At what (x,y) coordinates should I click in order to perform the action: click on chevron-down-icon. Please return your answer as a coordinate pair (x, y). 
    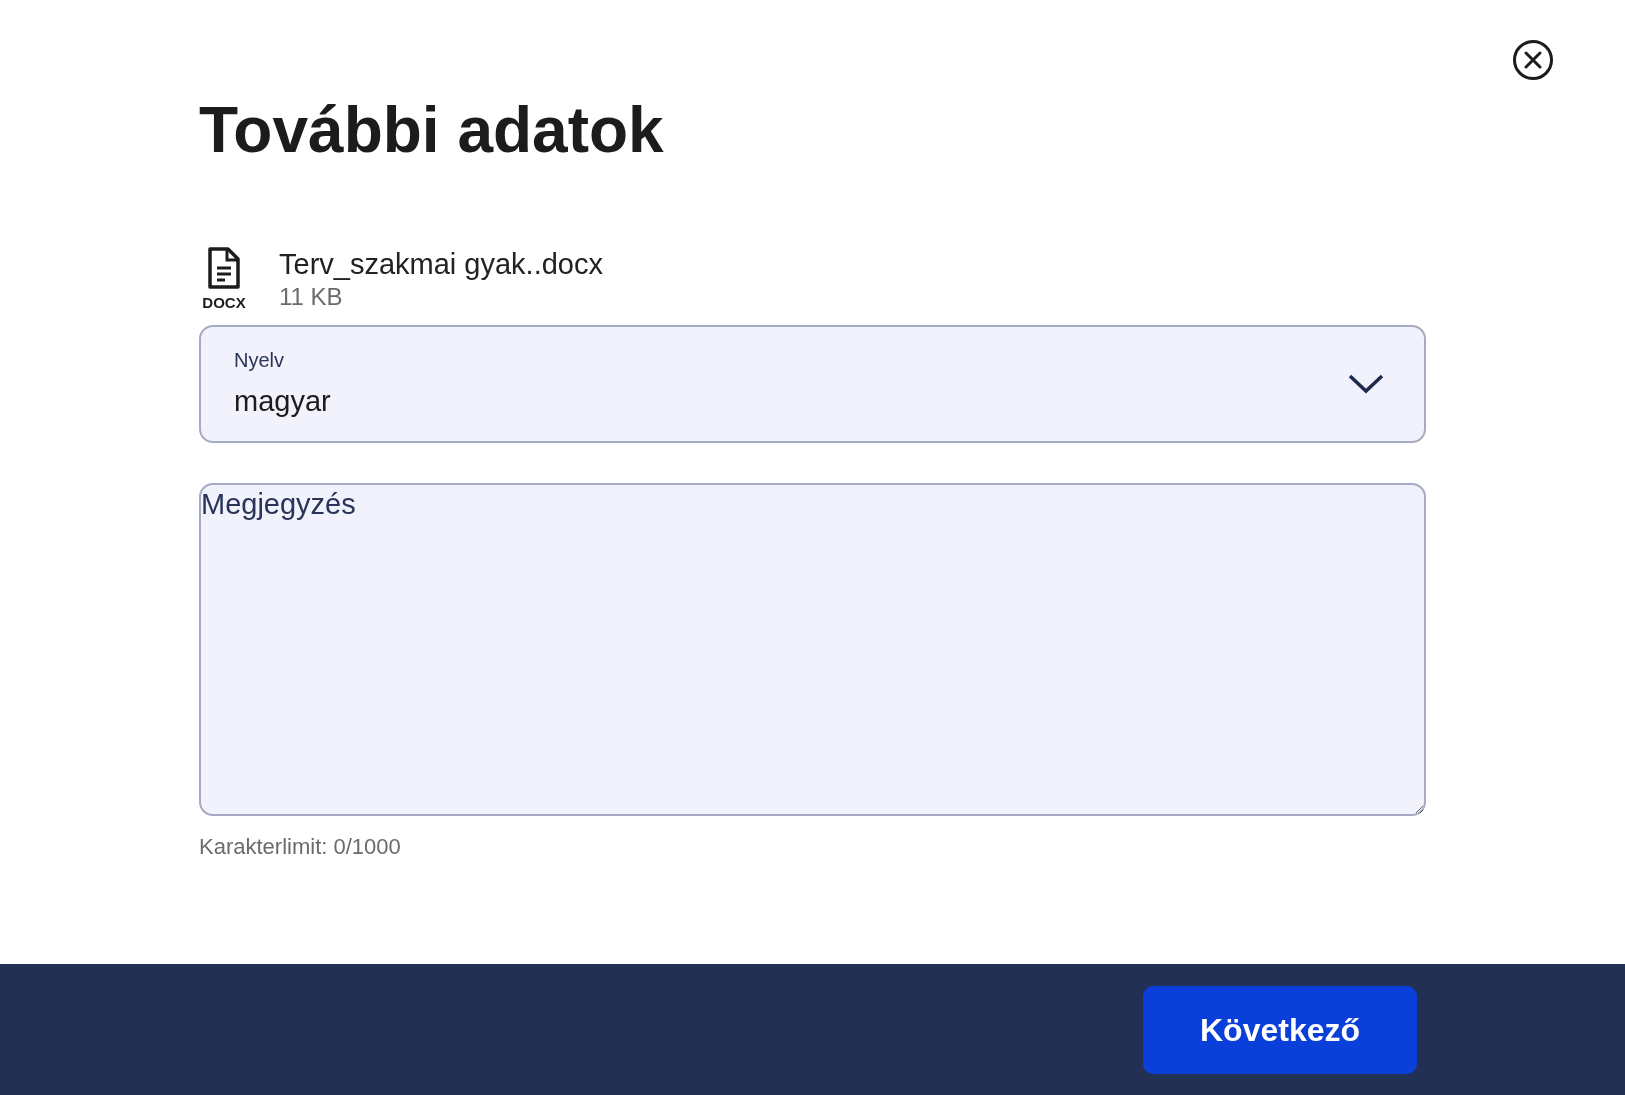
    Looking at the image, I should click on (1366, 383).